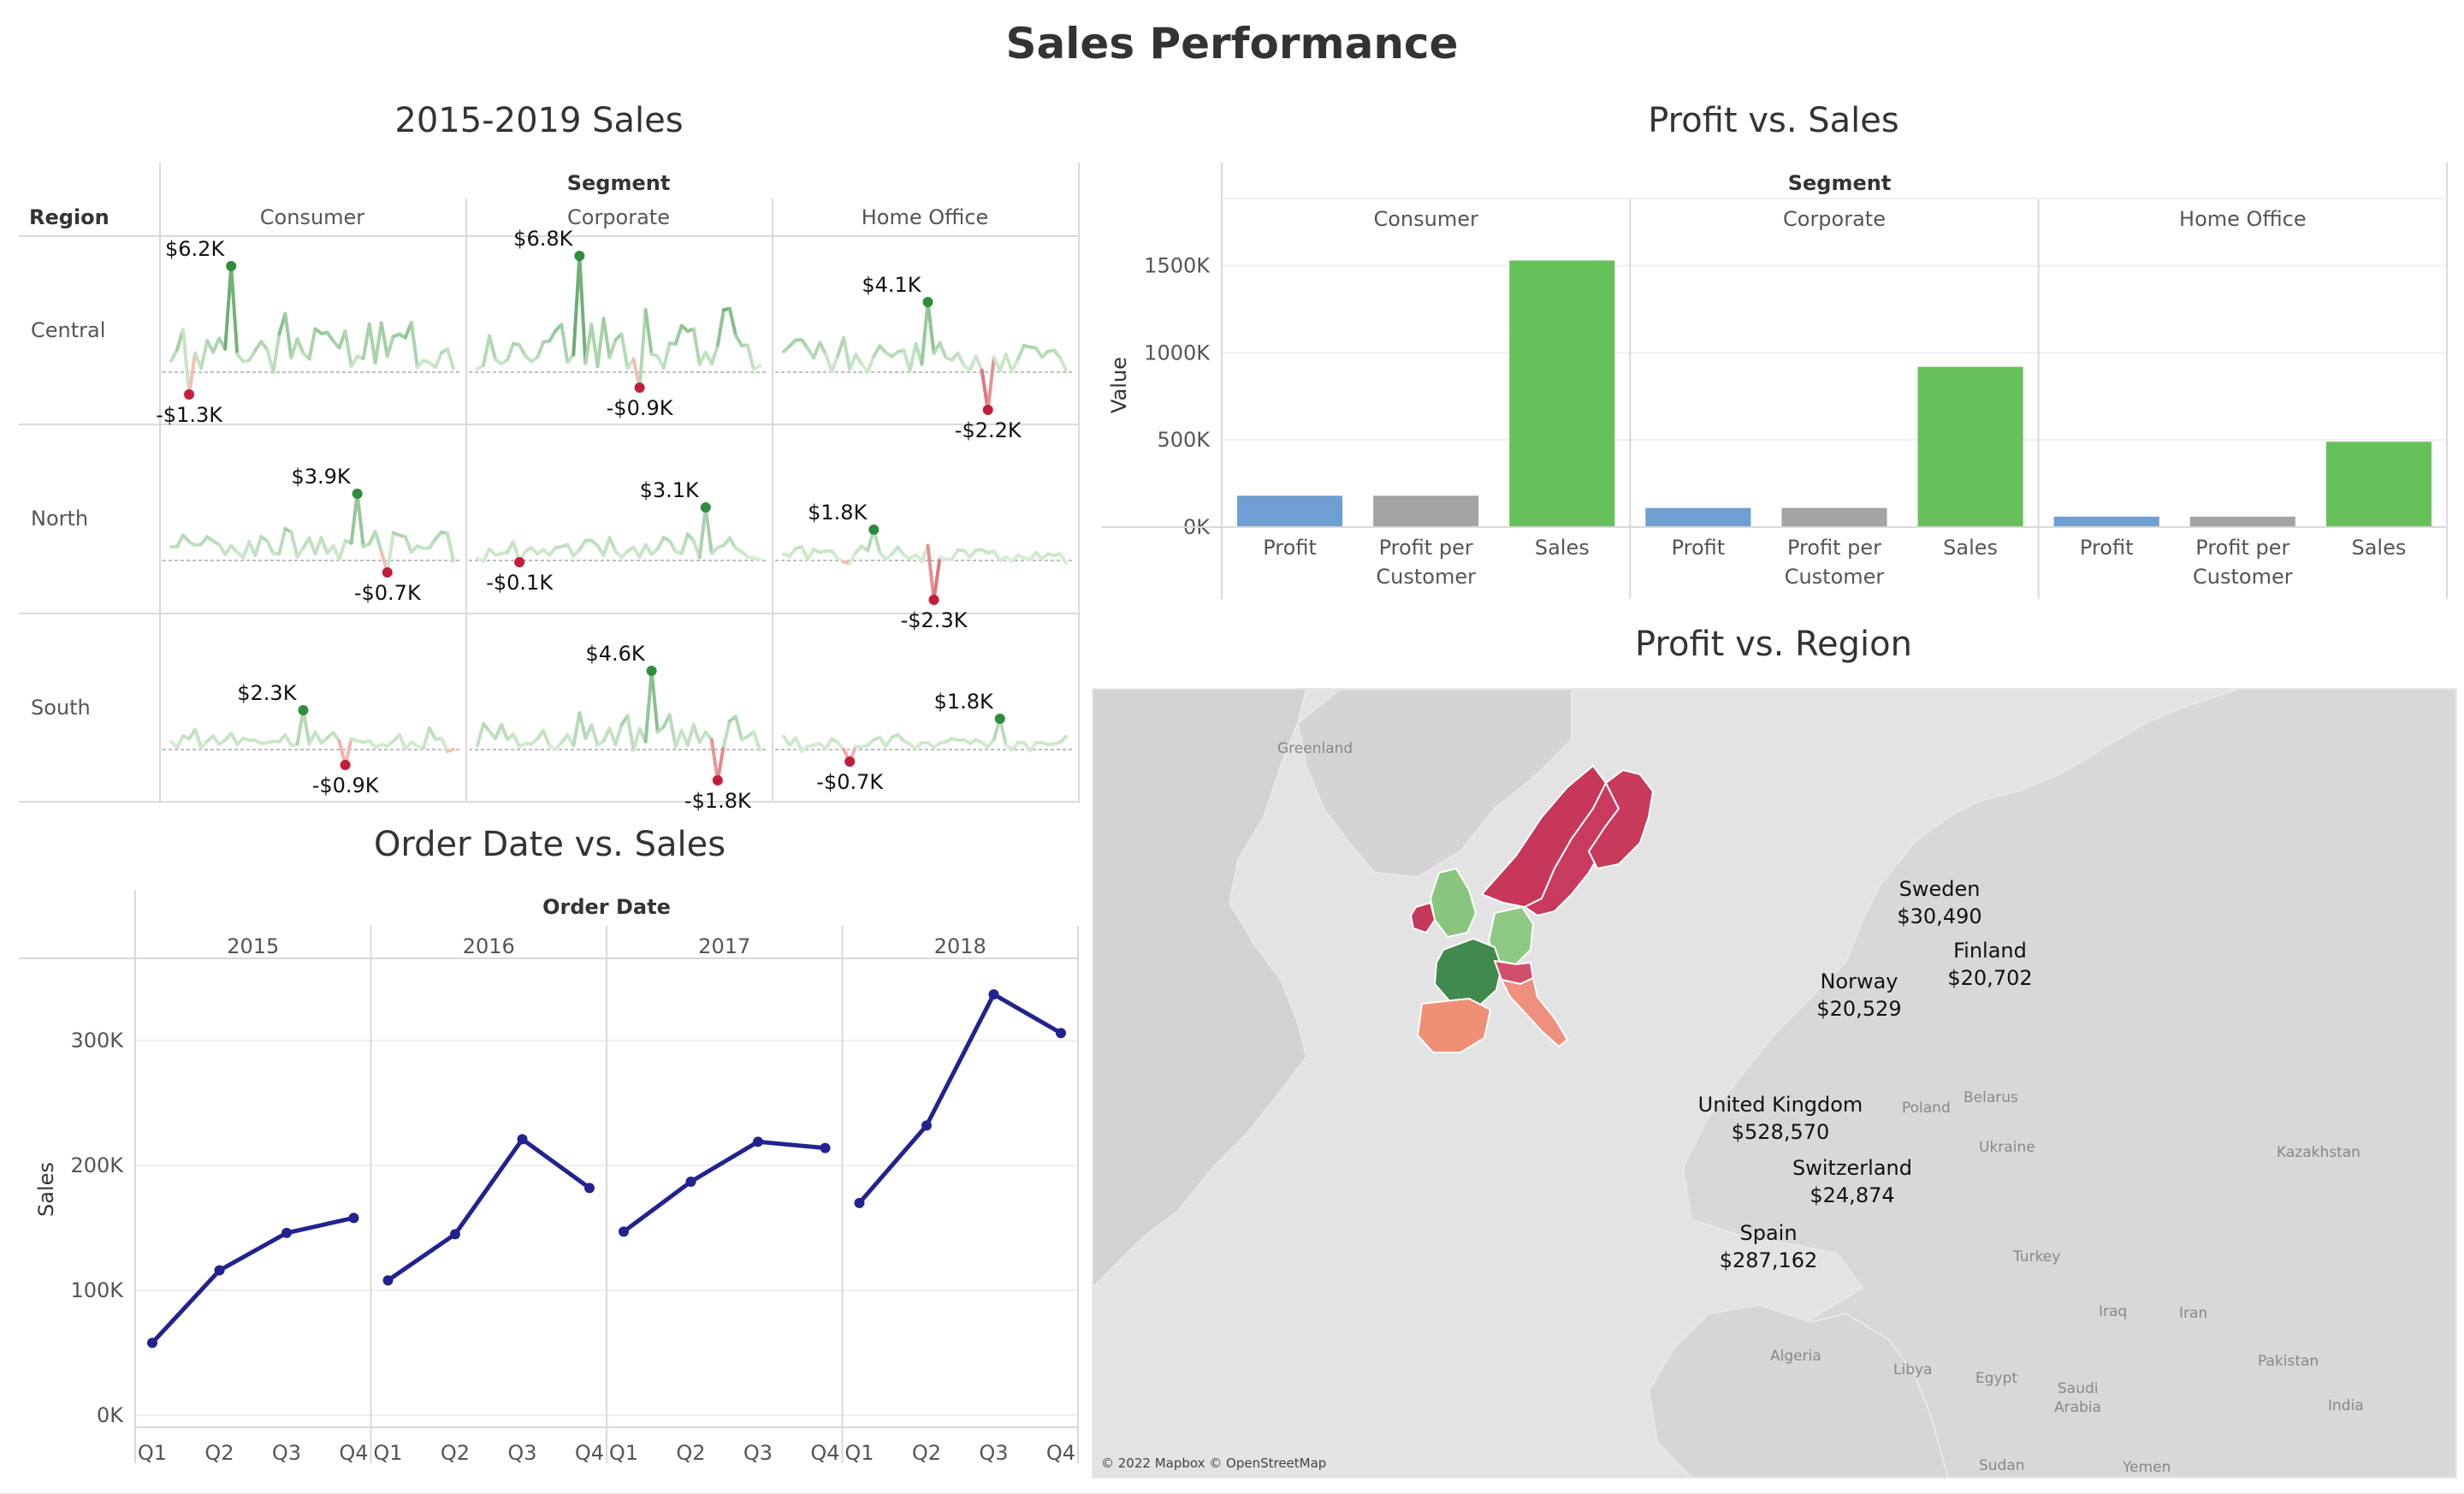 This screenshot has height=1494, width=2464. What do you see at coordinates (357, 494) in the screenshot?
I see `max-point` at bounding box center [357, 494].